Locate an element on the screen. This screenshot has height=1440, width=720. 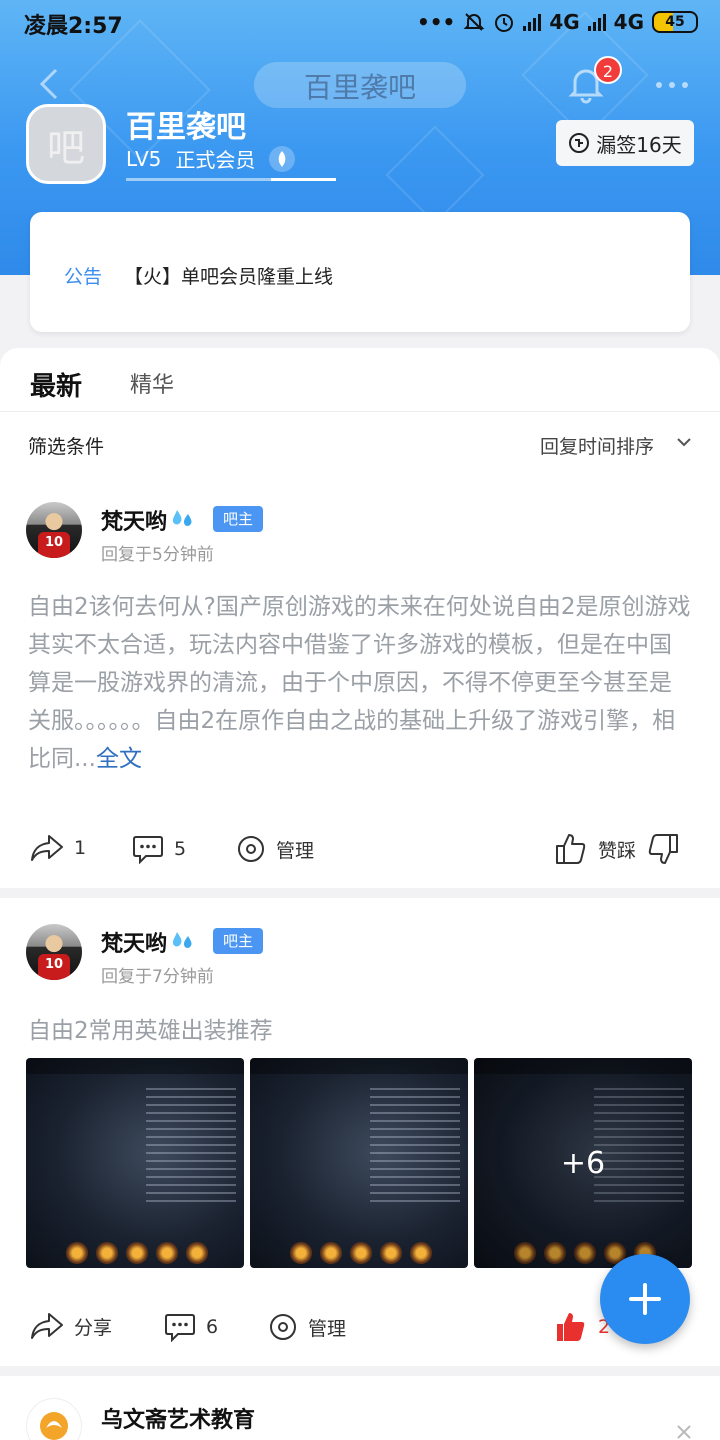
brand-logo-icon is located at coordinates (54, 1426).